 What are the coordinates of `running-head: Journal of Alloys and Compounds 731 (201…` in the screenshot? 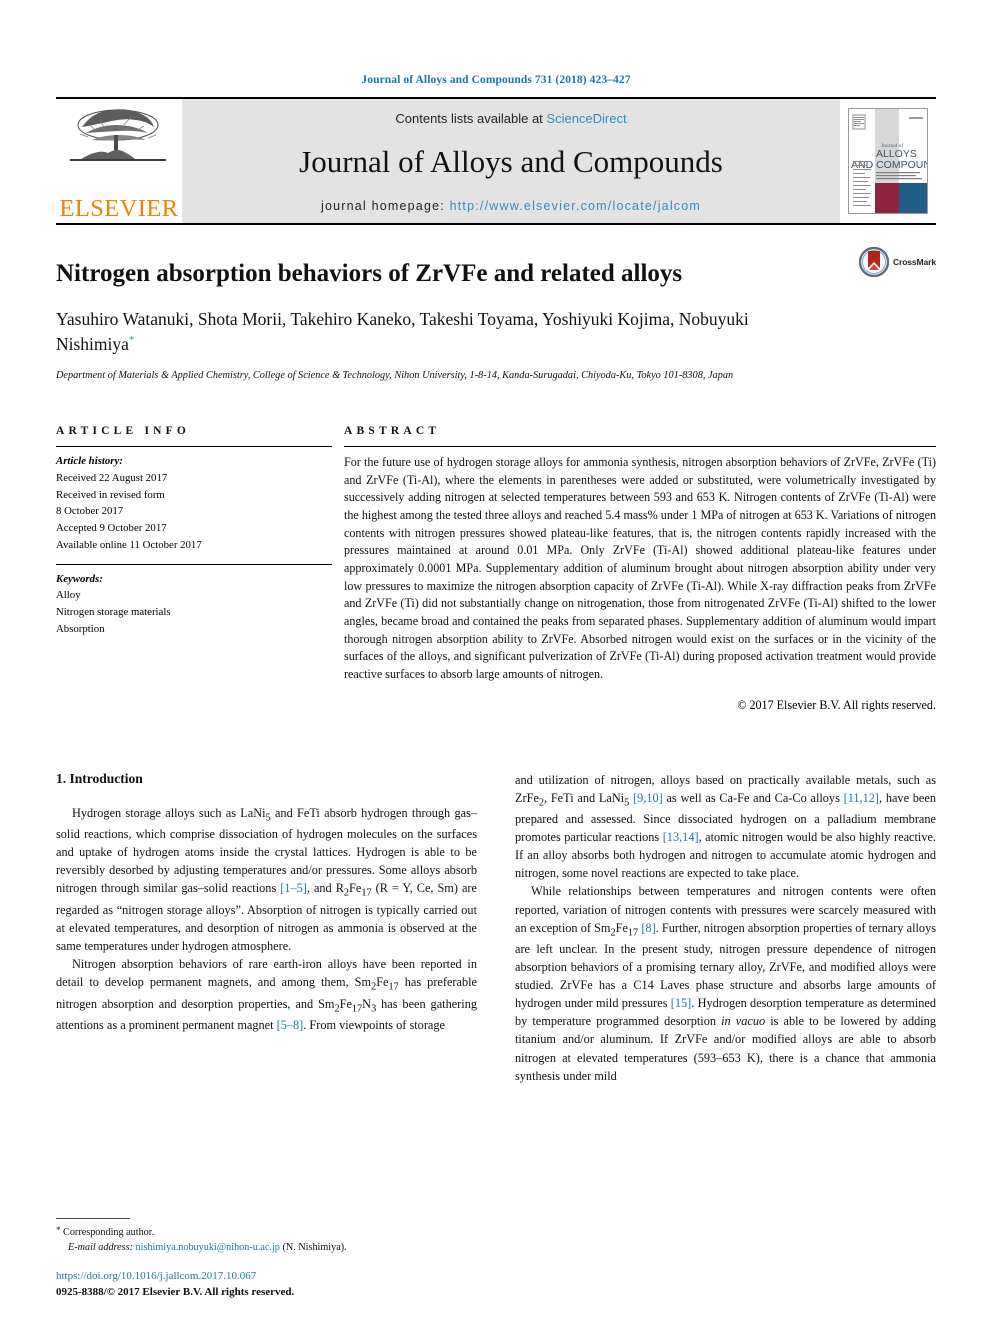 It's located at (496, 80).